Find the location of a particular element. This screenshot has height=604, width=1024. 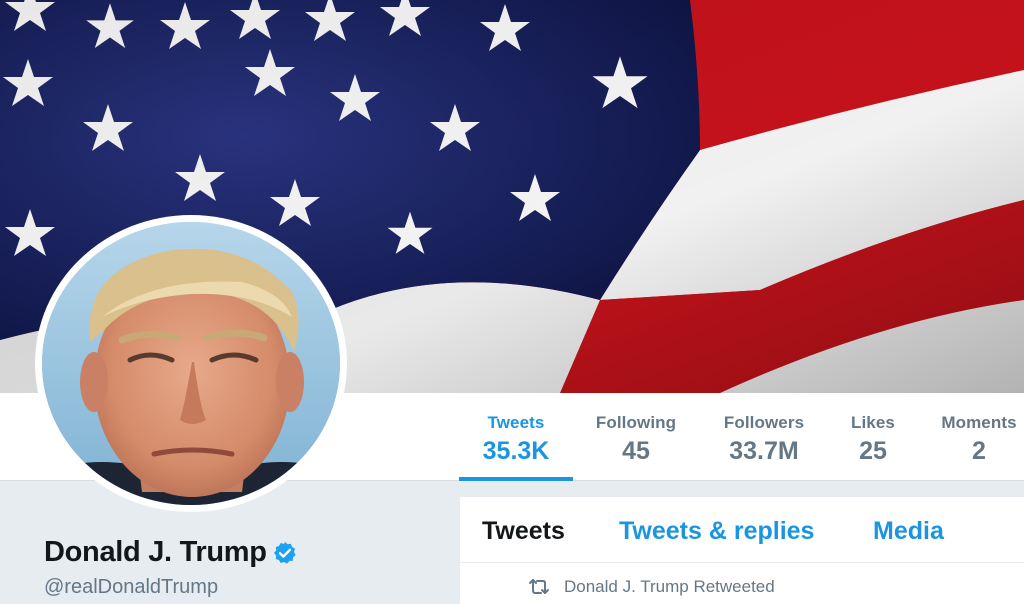

stat-followers: Followers 33.7M is located at coordinates (764, 437).